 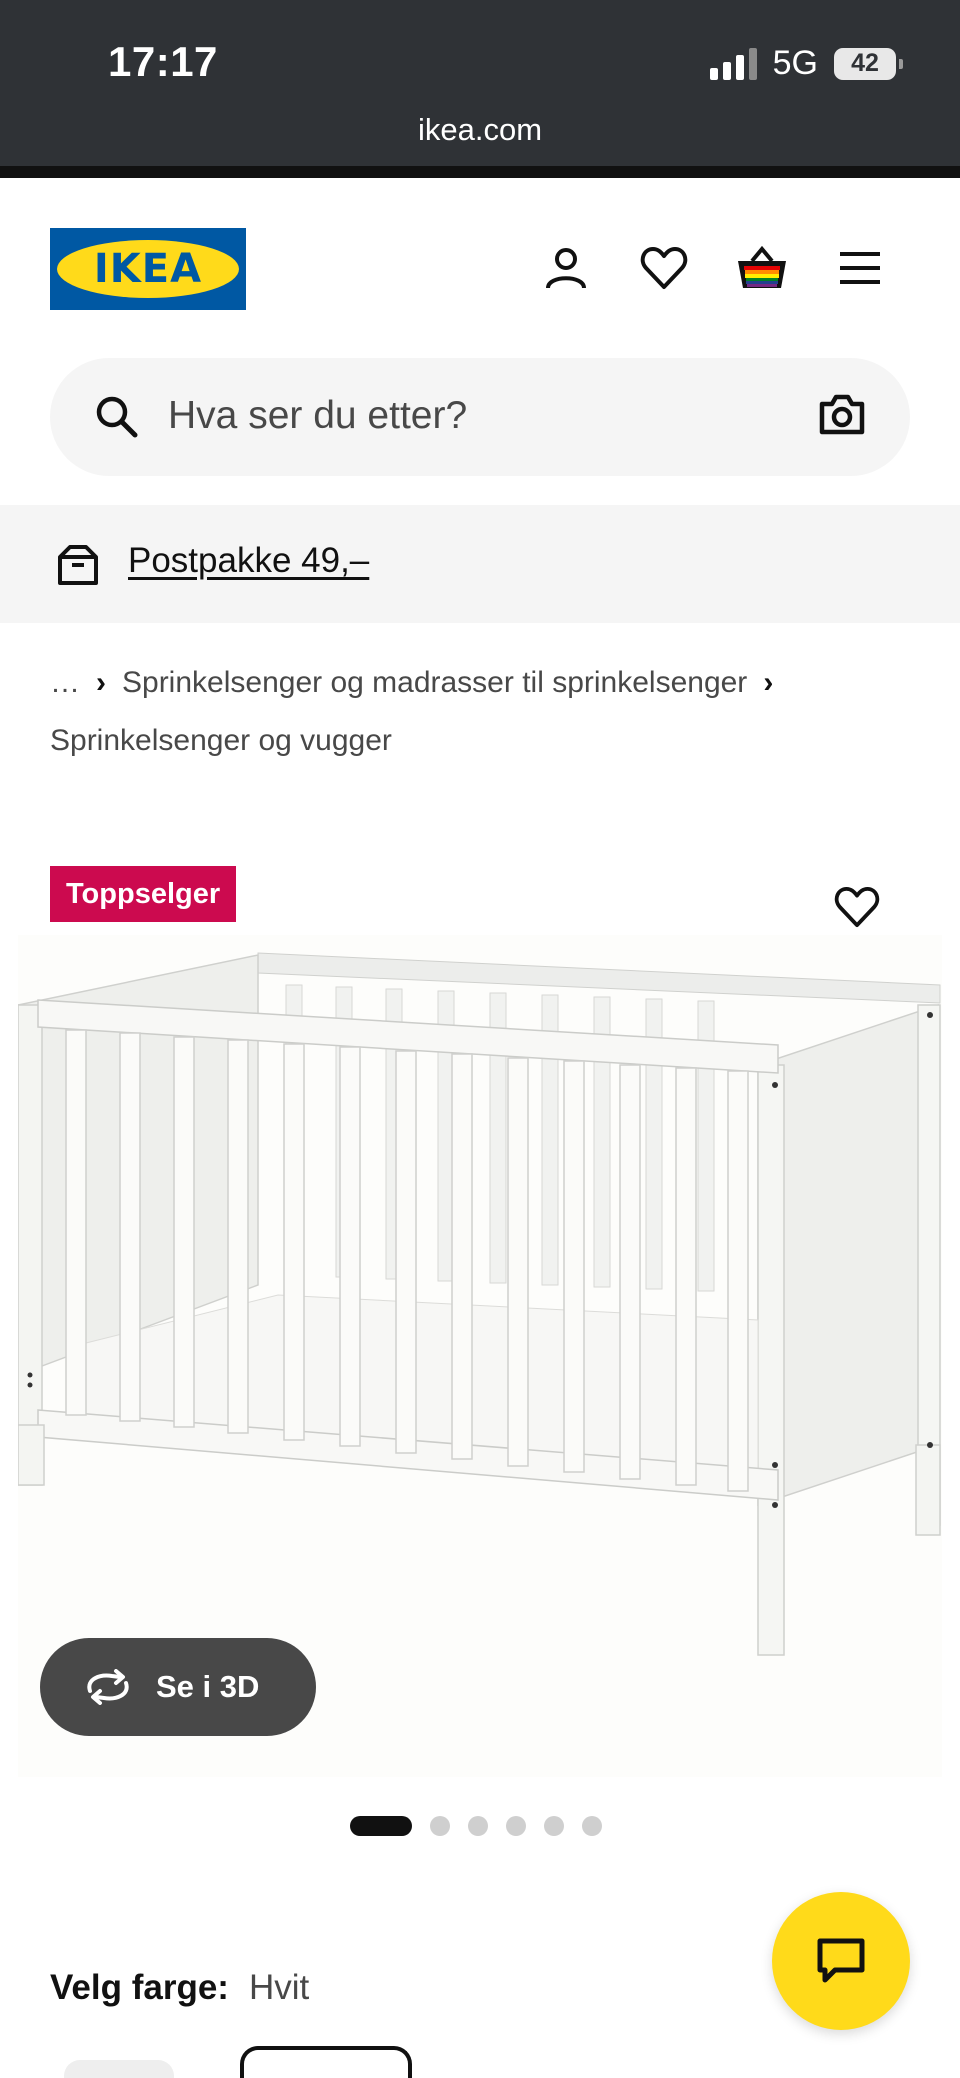 I want to click on search-icon, so click(x=116, y=418).